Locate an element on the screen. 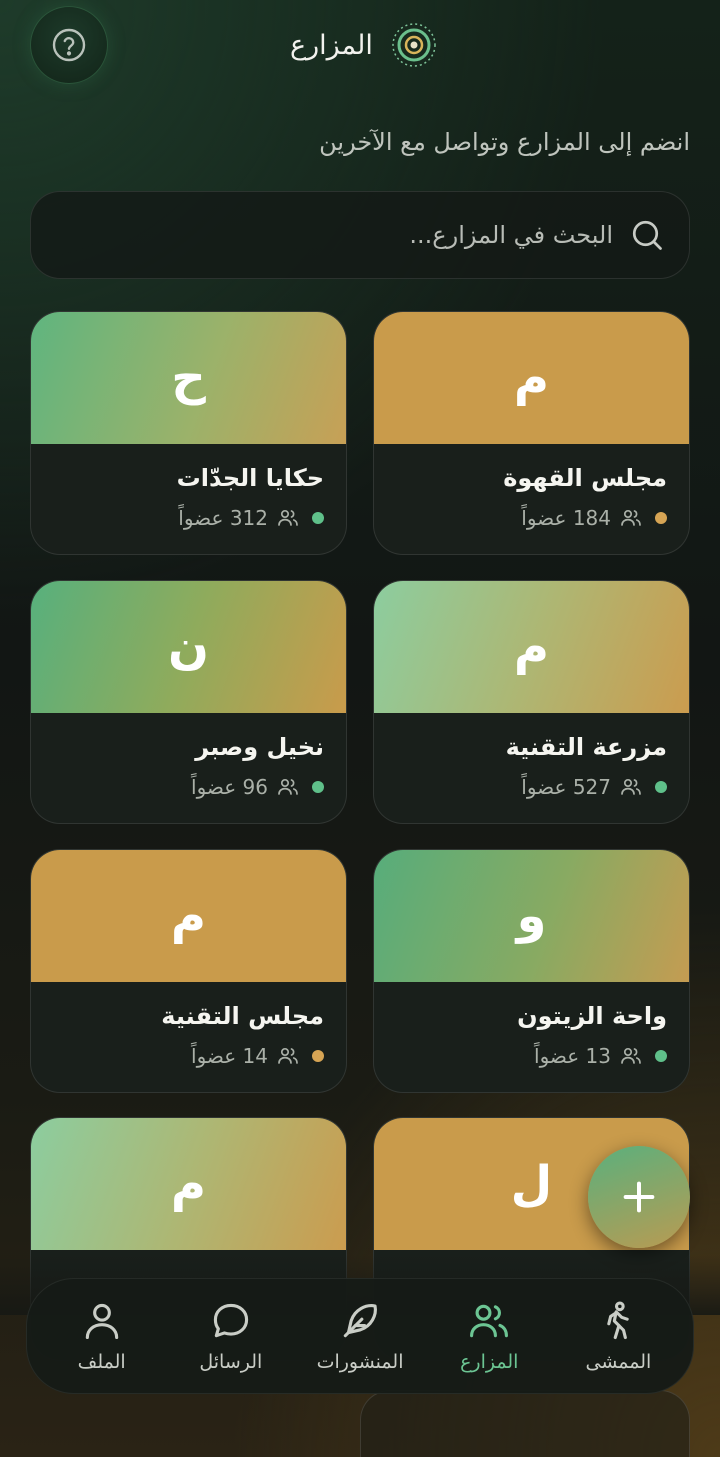 Image resolution: width=720 pixels, height=1457 pixels. nav-item-messages: الرسائل is located at coordinates (231, 1336).